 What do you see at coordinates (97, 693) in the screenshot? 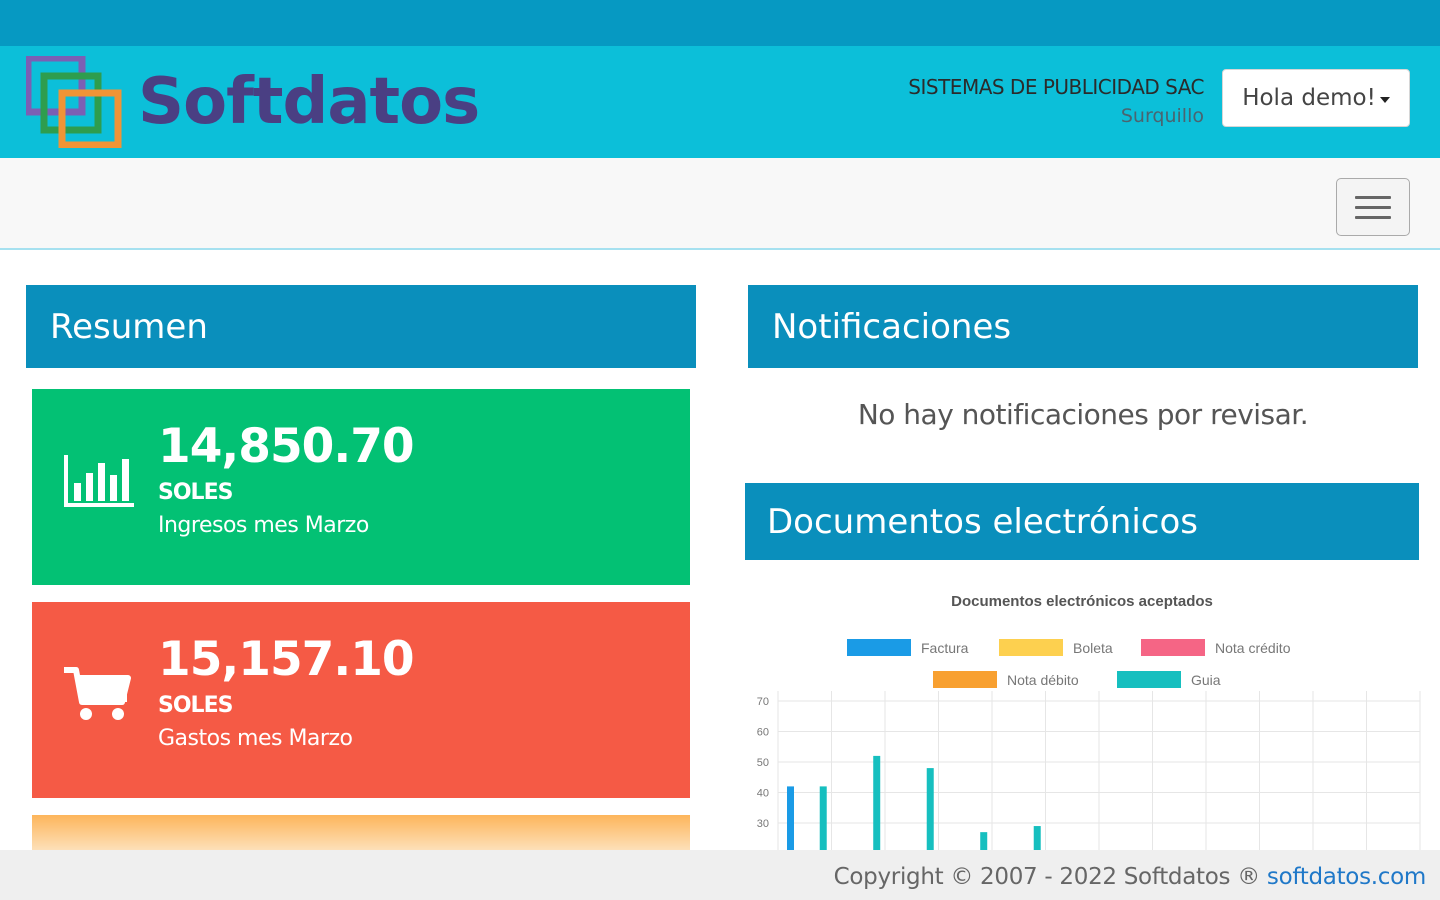
I see `shopping-cart-icon` at bounding box center [97, 693].